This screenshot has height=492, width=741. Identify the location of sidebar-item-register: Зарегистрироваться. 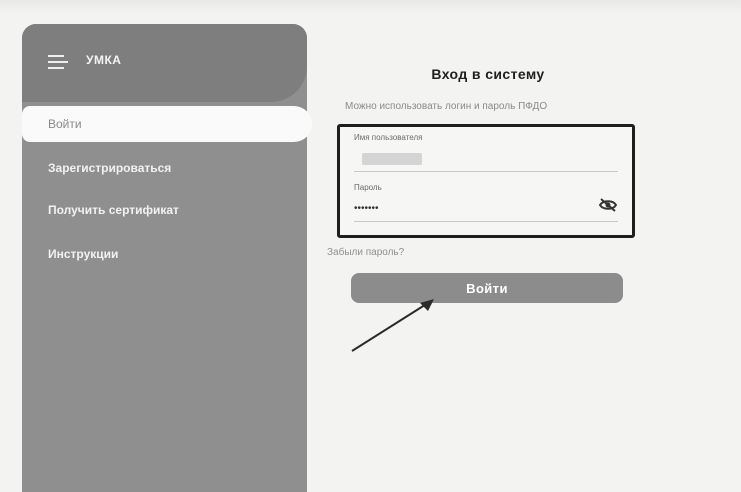
(164, 168).